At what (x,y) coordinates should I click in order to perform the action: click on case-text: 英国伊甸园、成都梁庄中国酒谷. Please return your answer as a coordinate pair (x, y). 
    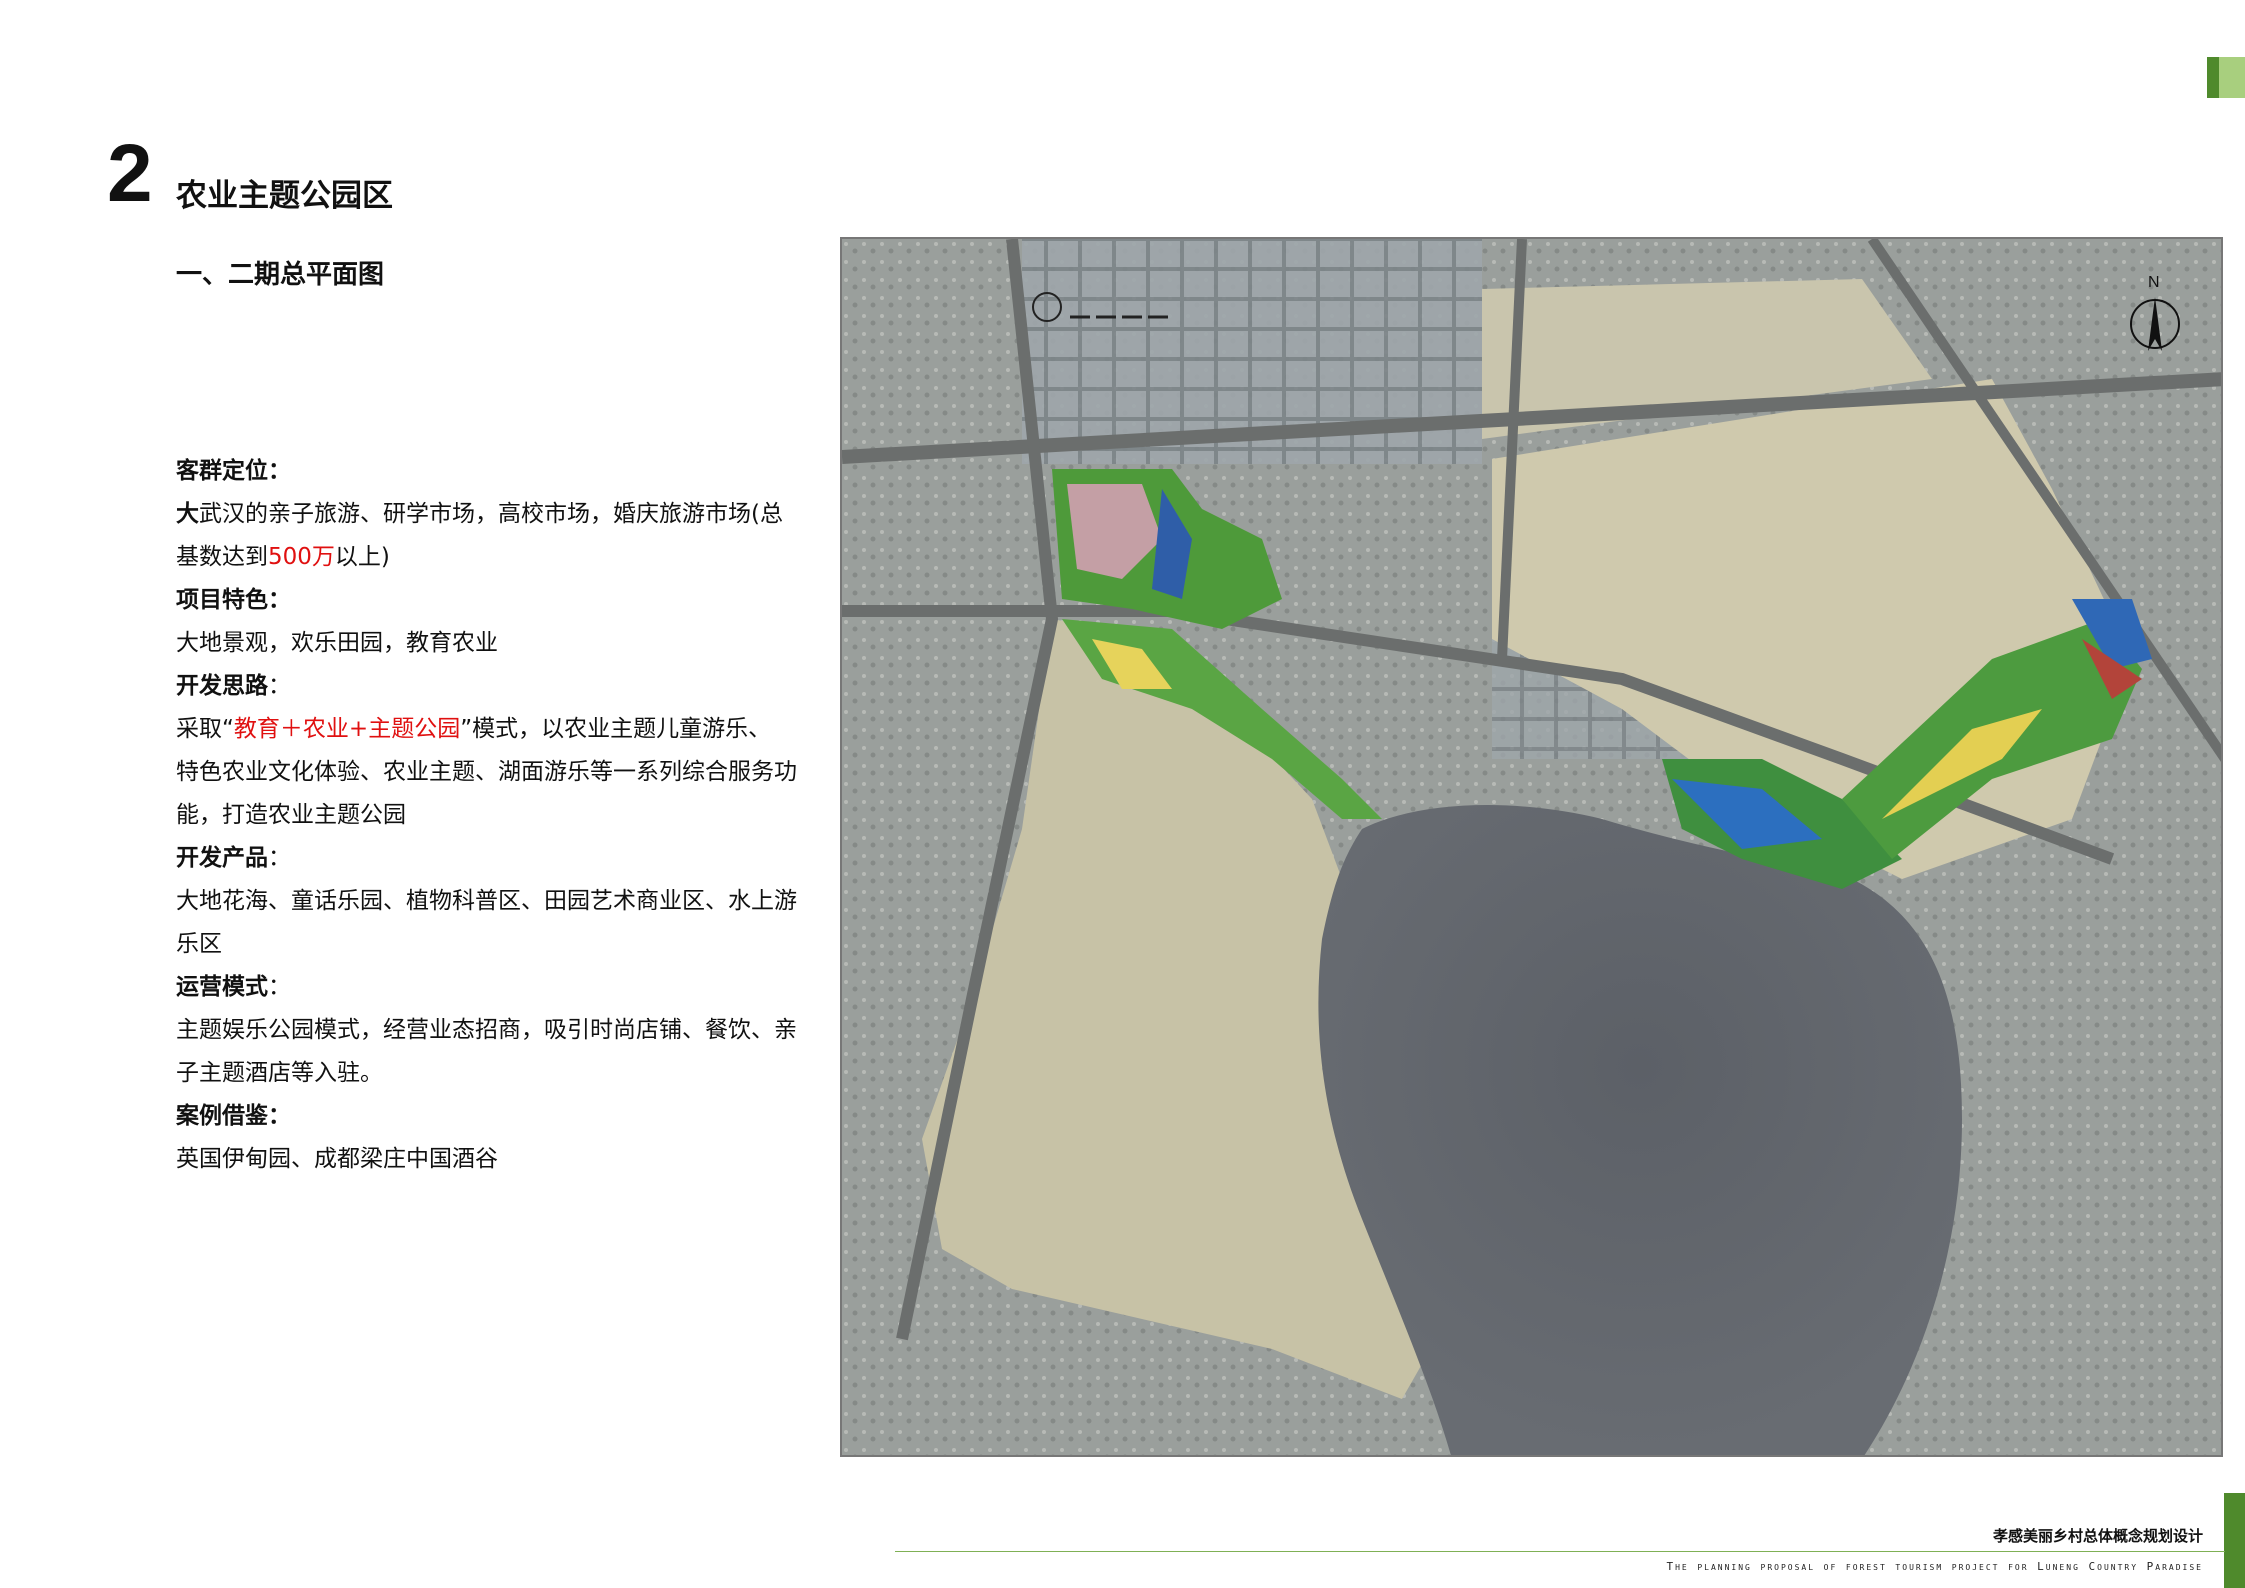
    Looking at the image, I should click on (337, 1159).